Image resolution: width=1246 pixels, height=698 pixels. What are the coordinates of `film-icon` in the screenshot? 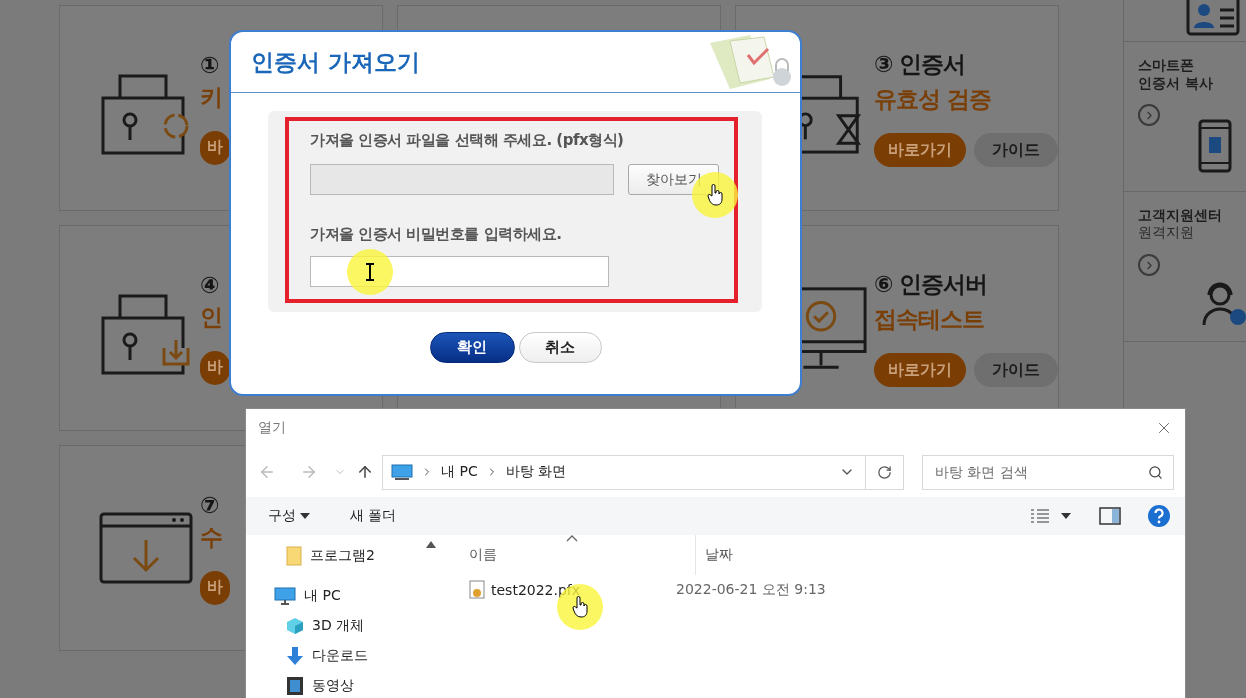 It's located at (295, 686).